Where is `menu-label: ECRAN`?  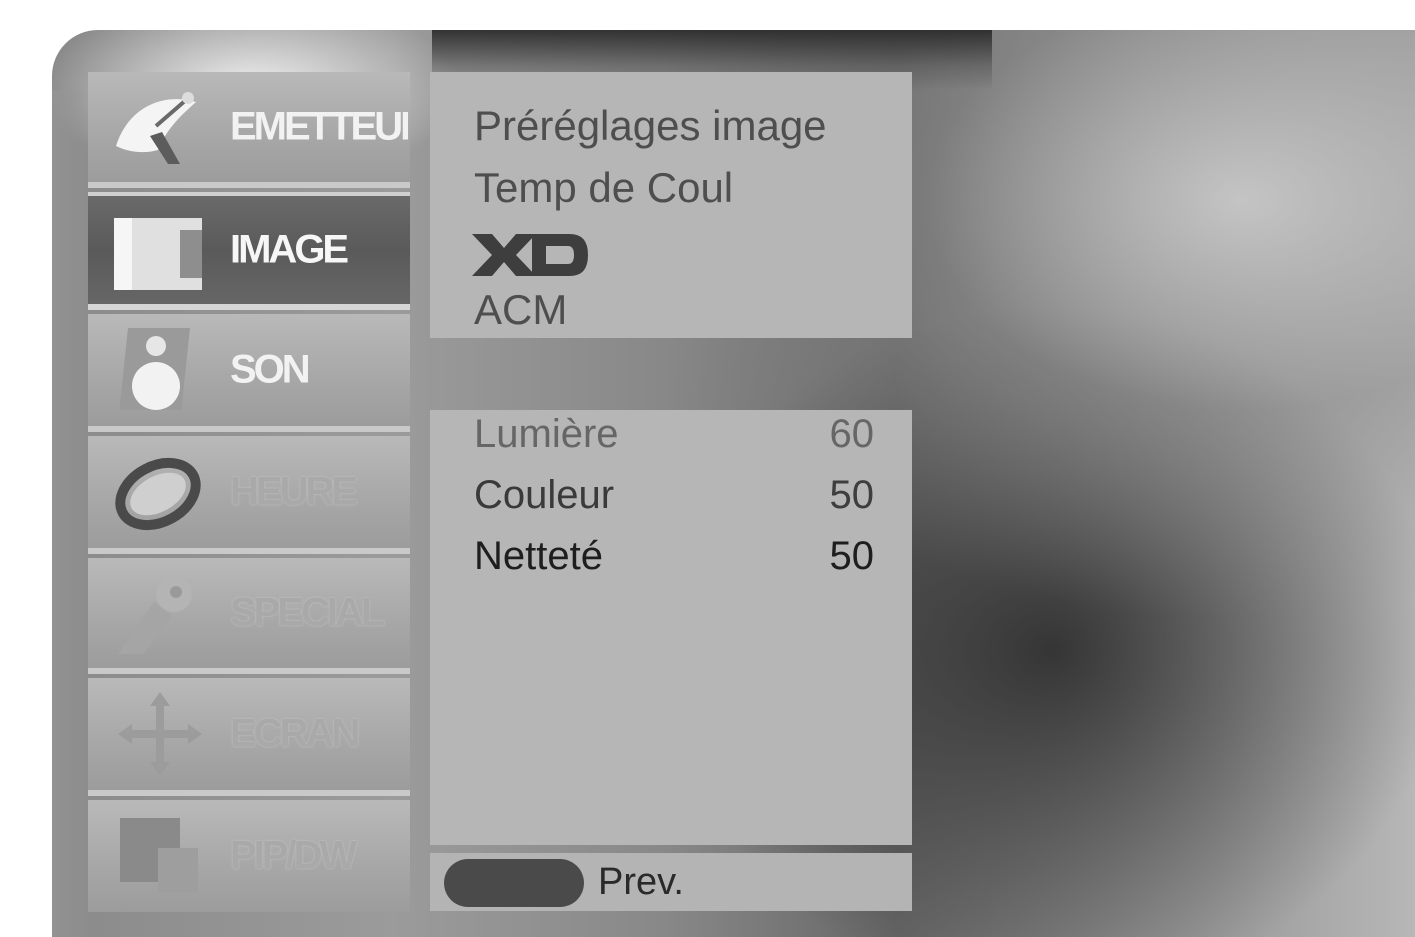
menu-label: ECRAN is located at coordinates (295, 733).